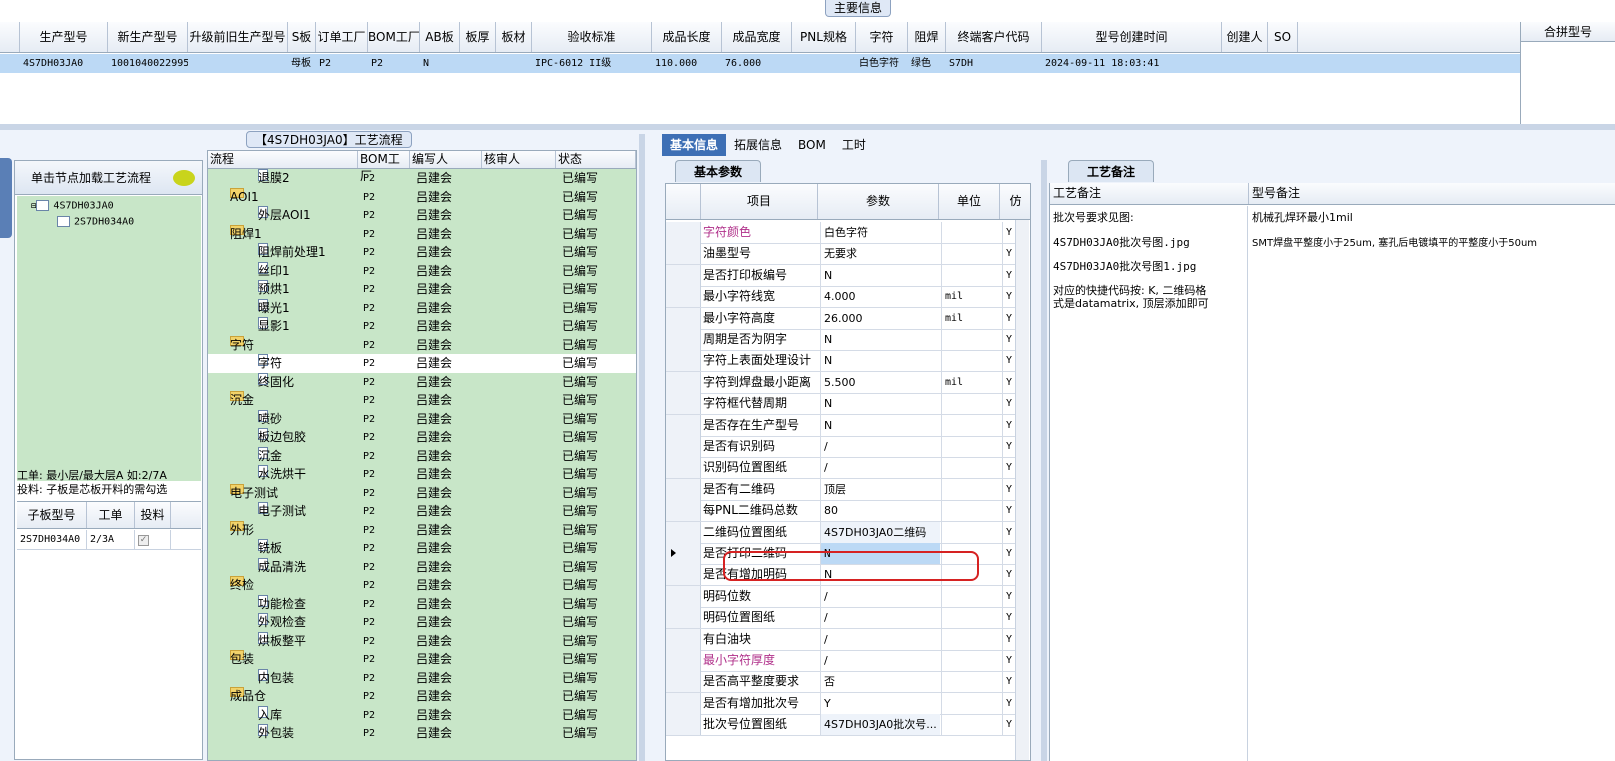 This screenshot has height=761, width=1615. Describe the element at coordinates (841, 661) in the screenshot. I see `param-row: 最小字符厚度 / Y` at that location.